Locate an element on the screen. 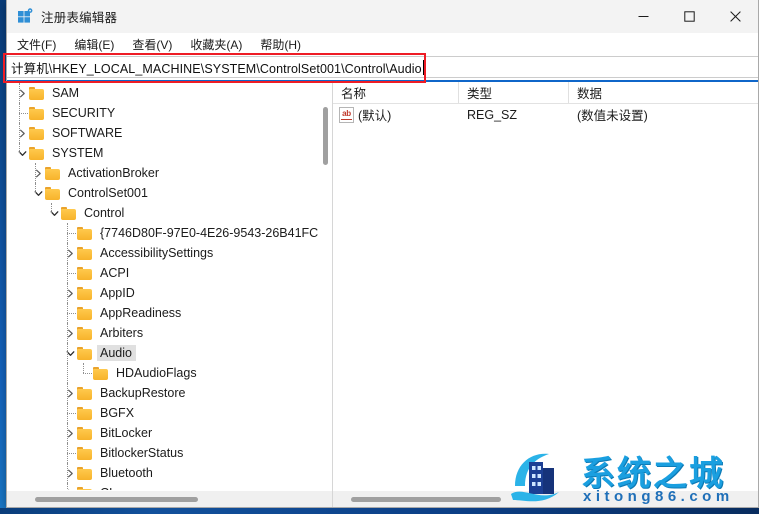 Image resolution: width=759 pixels, height=514 pixels. tree-vertical-scroll-thumb is located at coordinates (325, 136).